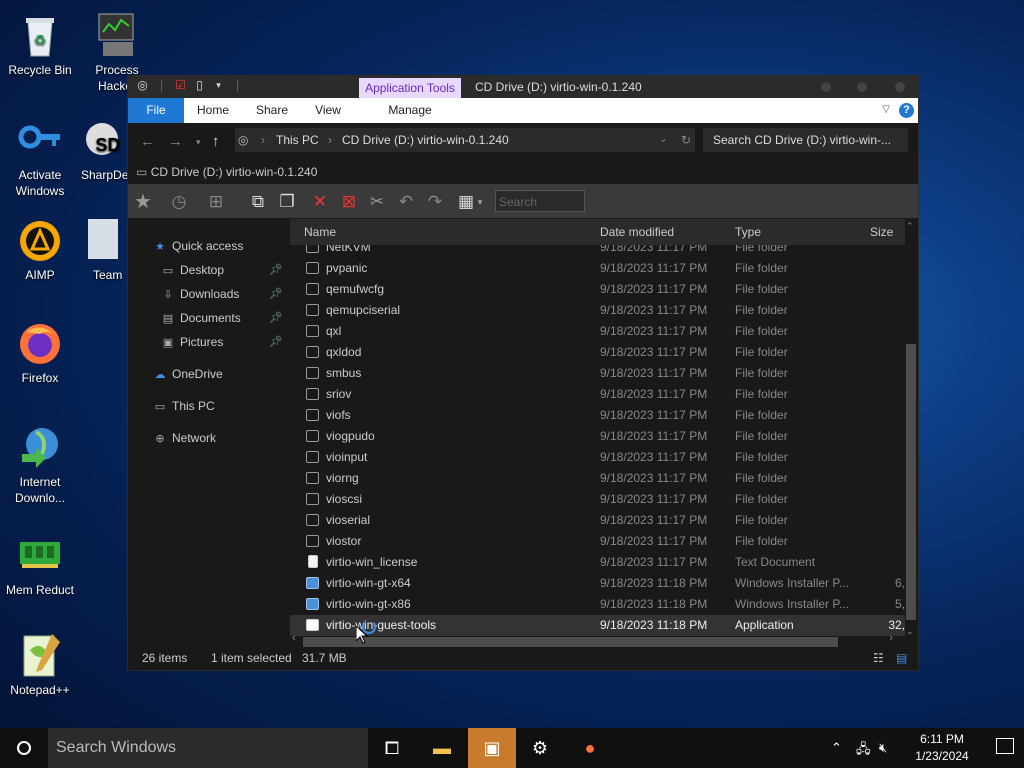 Image resolution: width=1024 pixels, height=768 pixels. What do you see at coordinates (40, 45) in the screenshot?
I see `desktop-icon-recycle-bin: ♻ Recycle Bin` at bounding box center [40, 45].